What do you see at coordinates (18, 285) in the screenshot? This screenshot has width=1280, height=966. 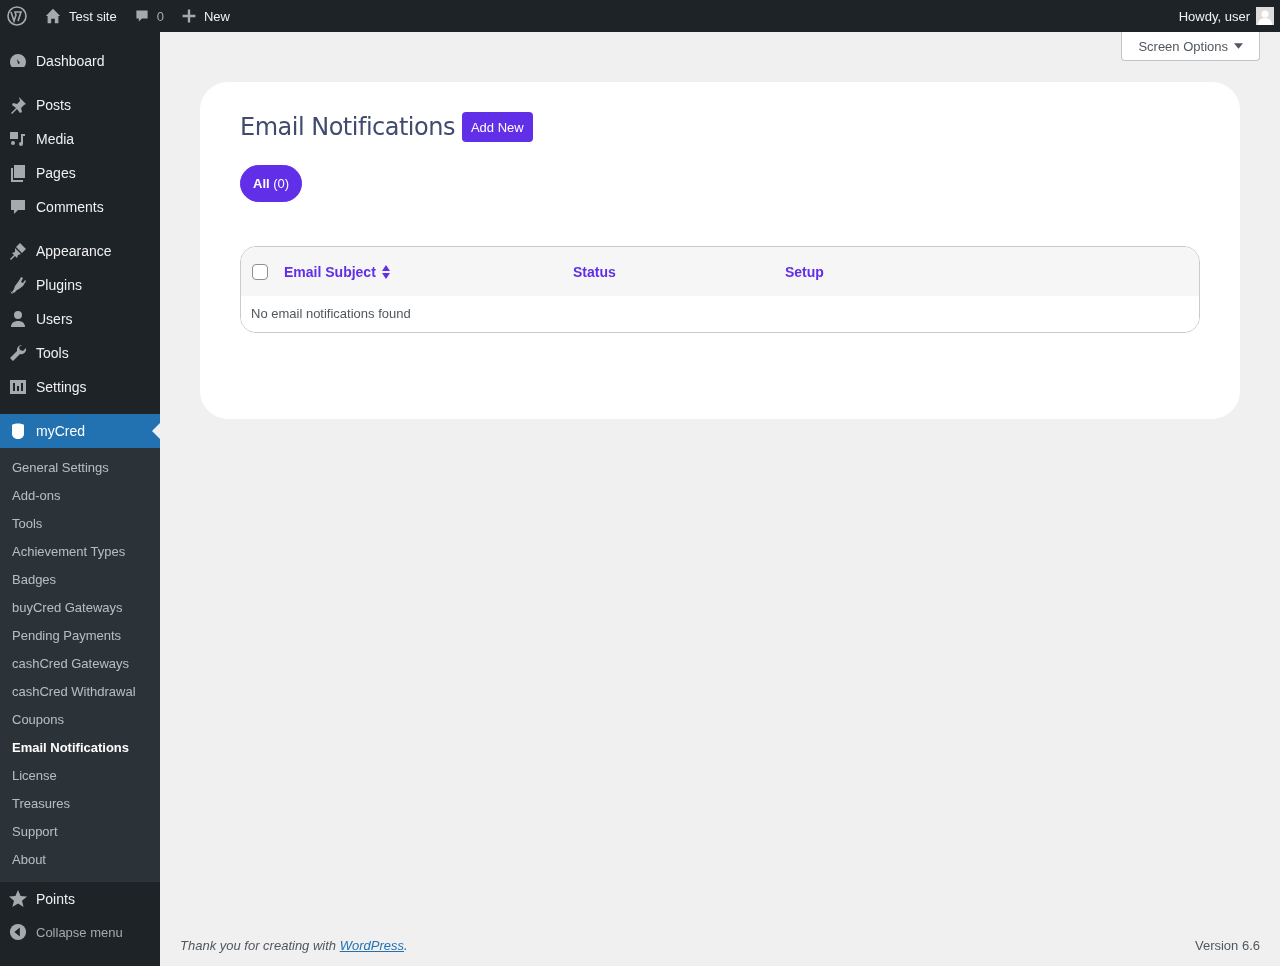 I see `plug-icon` at bounding box center [18, 285].